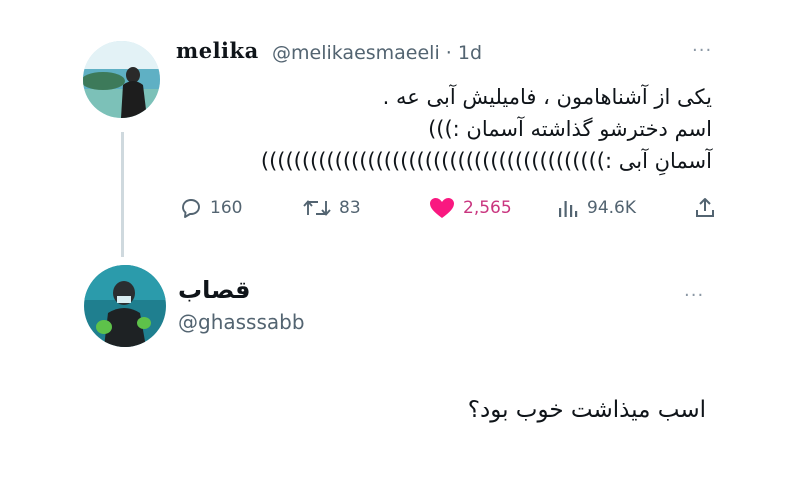 The height and width of the screenshot is (480, 798). Describe the element at coordinates (705, 207) in the screenshot. I see `share-icon` at that location.